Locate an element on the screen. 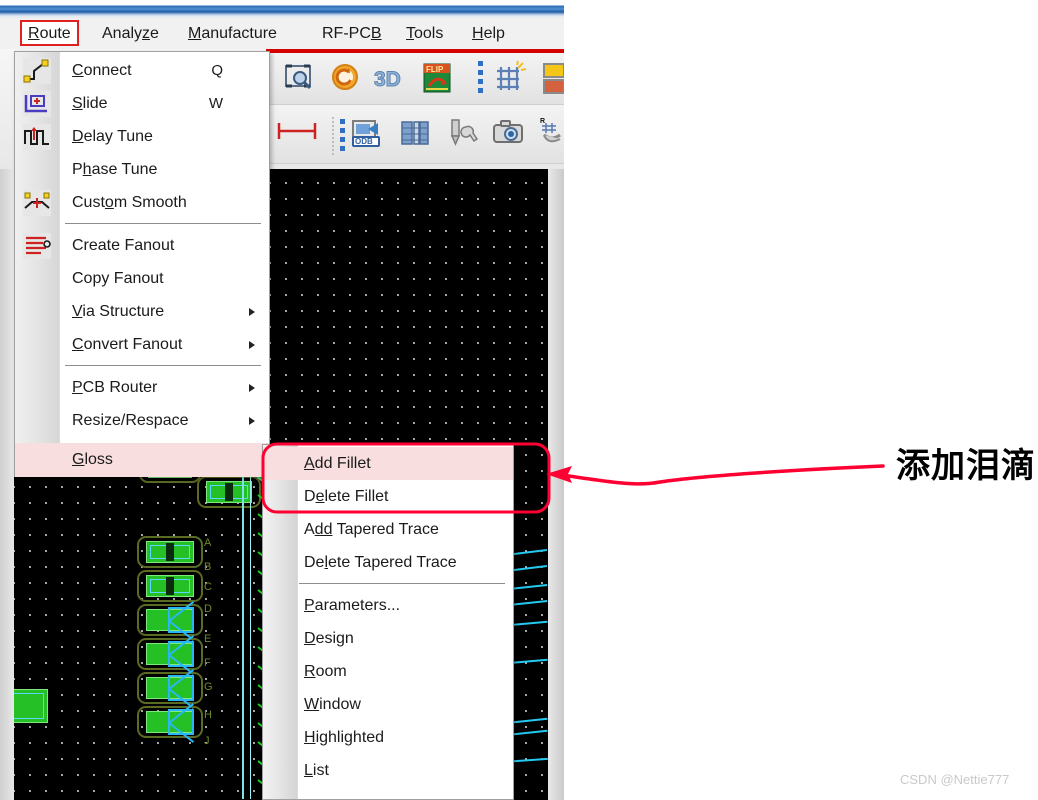 The image size is (1038, 800). menu-item-delay-tune: Delay Tune is located at coordinates (142, 136).